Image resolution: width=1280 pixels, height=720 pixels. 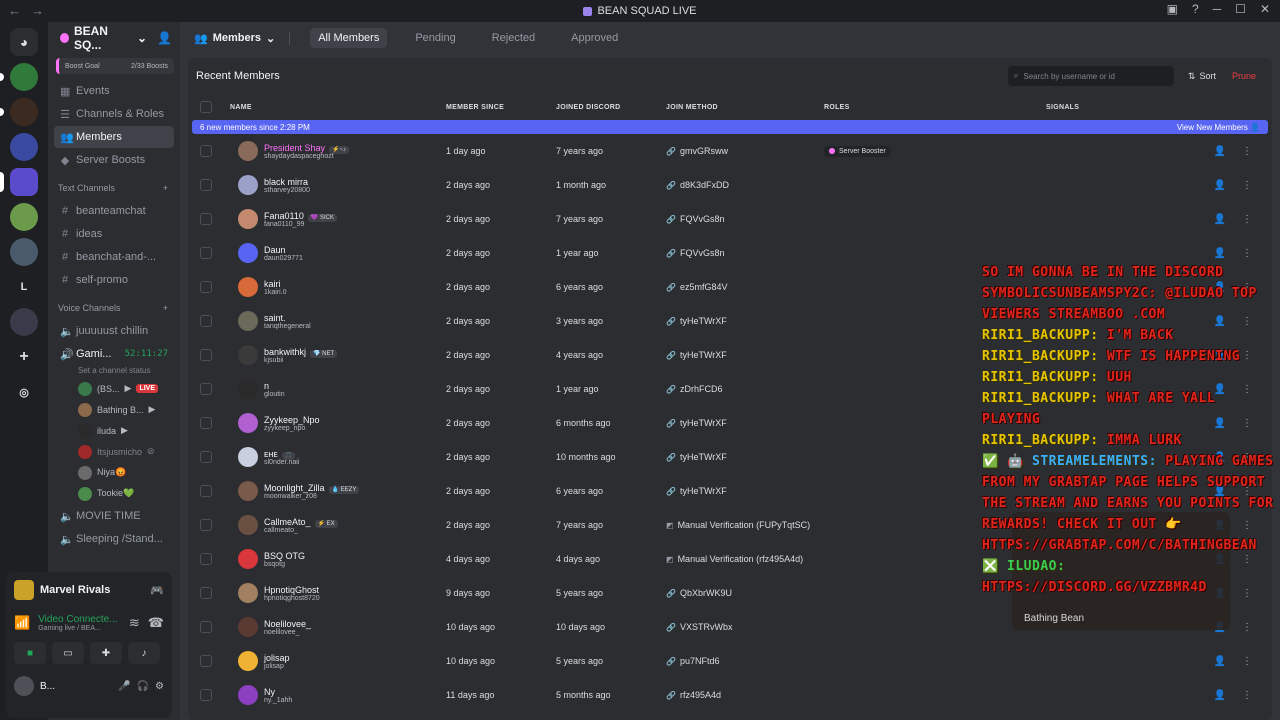 What do you see at coordinates (89, 590) in the screenshot?
I see `game-activity: Marvel Rivals 🎮` at bounding box center [89, 590].